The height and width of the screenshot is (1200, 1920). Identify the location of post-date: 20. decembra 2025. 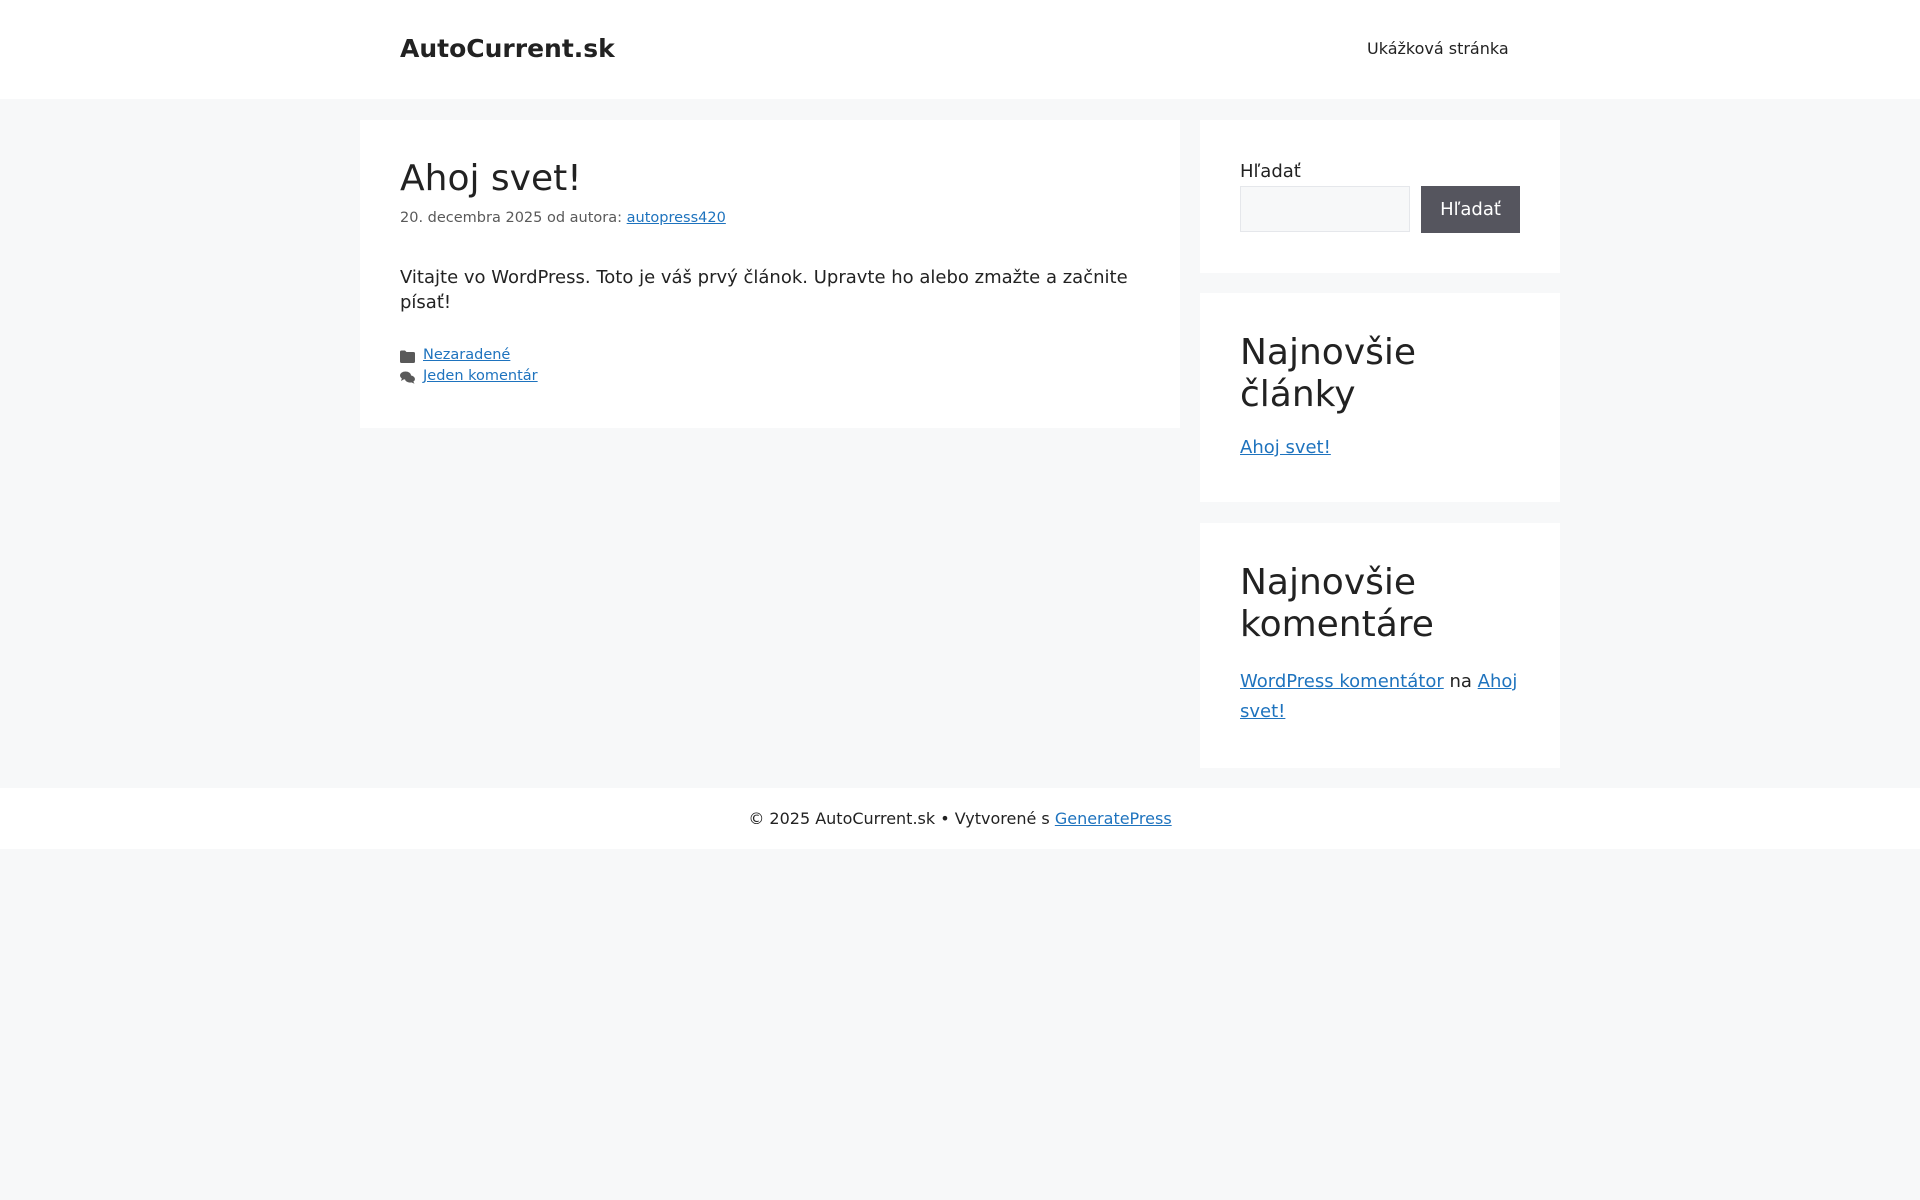
(471, 218).